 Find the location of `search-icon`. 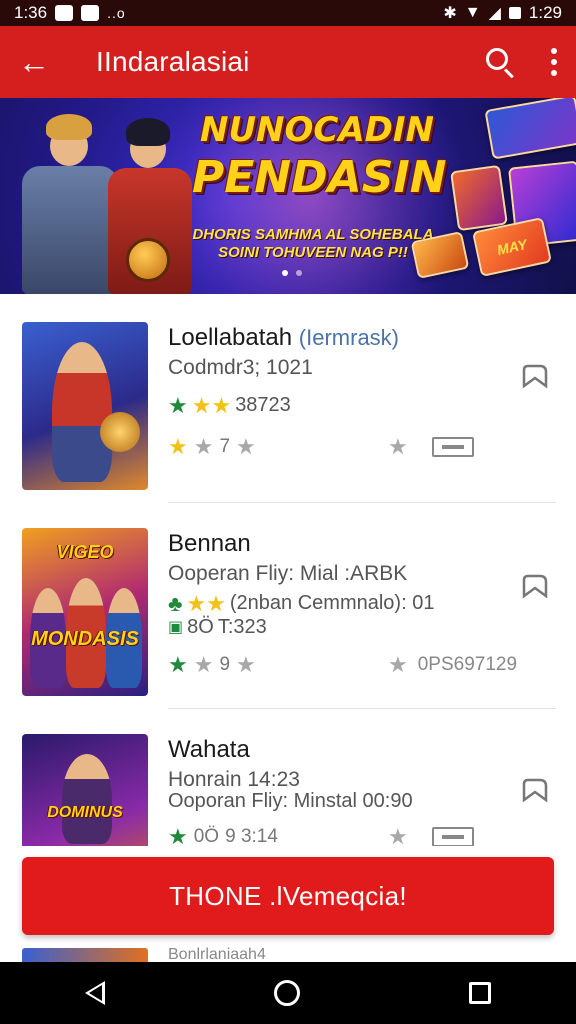

search-icon is located at coordinates (500, 62).